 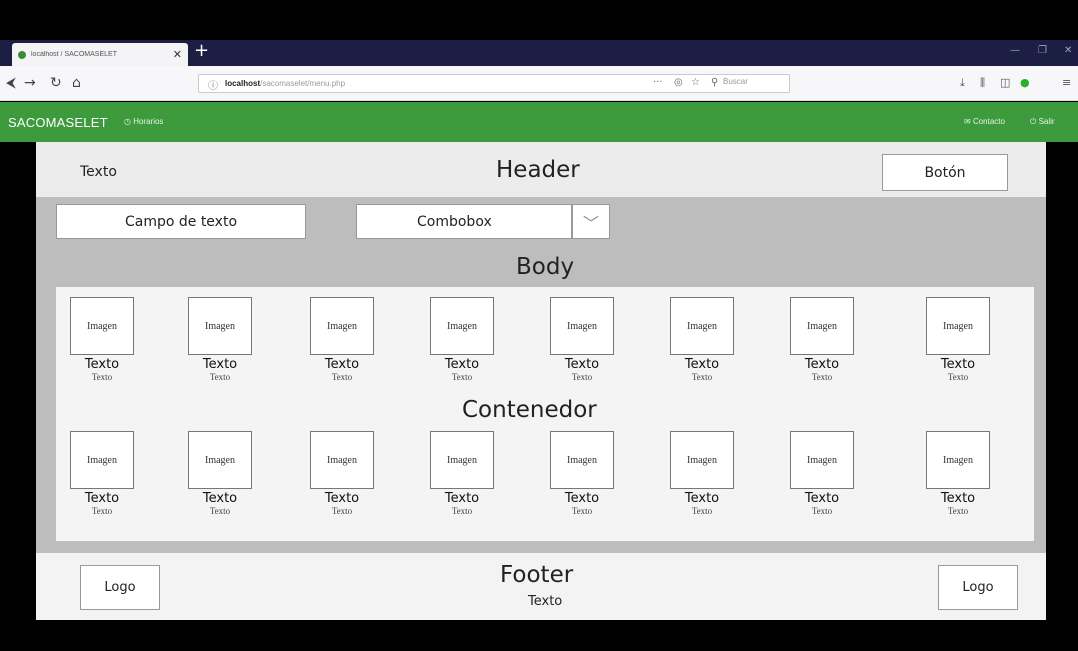 What do you see at coordinates (1025, 83) in the screenshot?
I see `extension-icon: ●` at bounding box center [1025, 83].